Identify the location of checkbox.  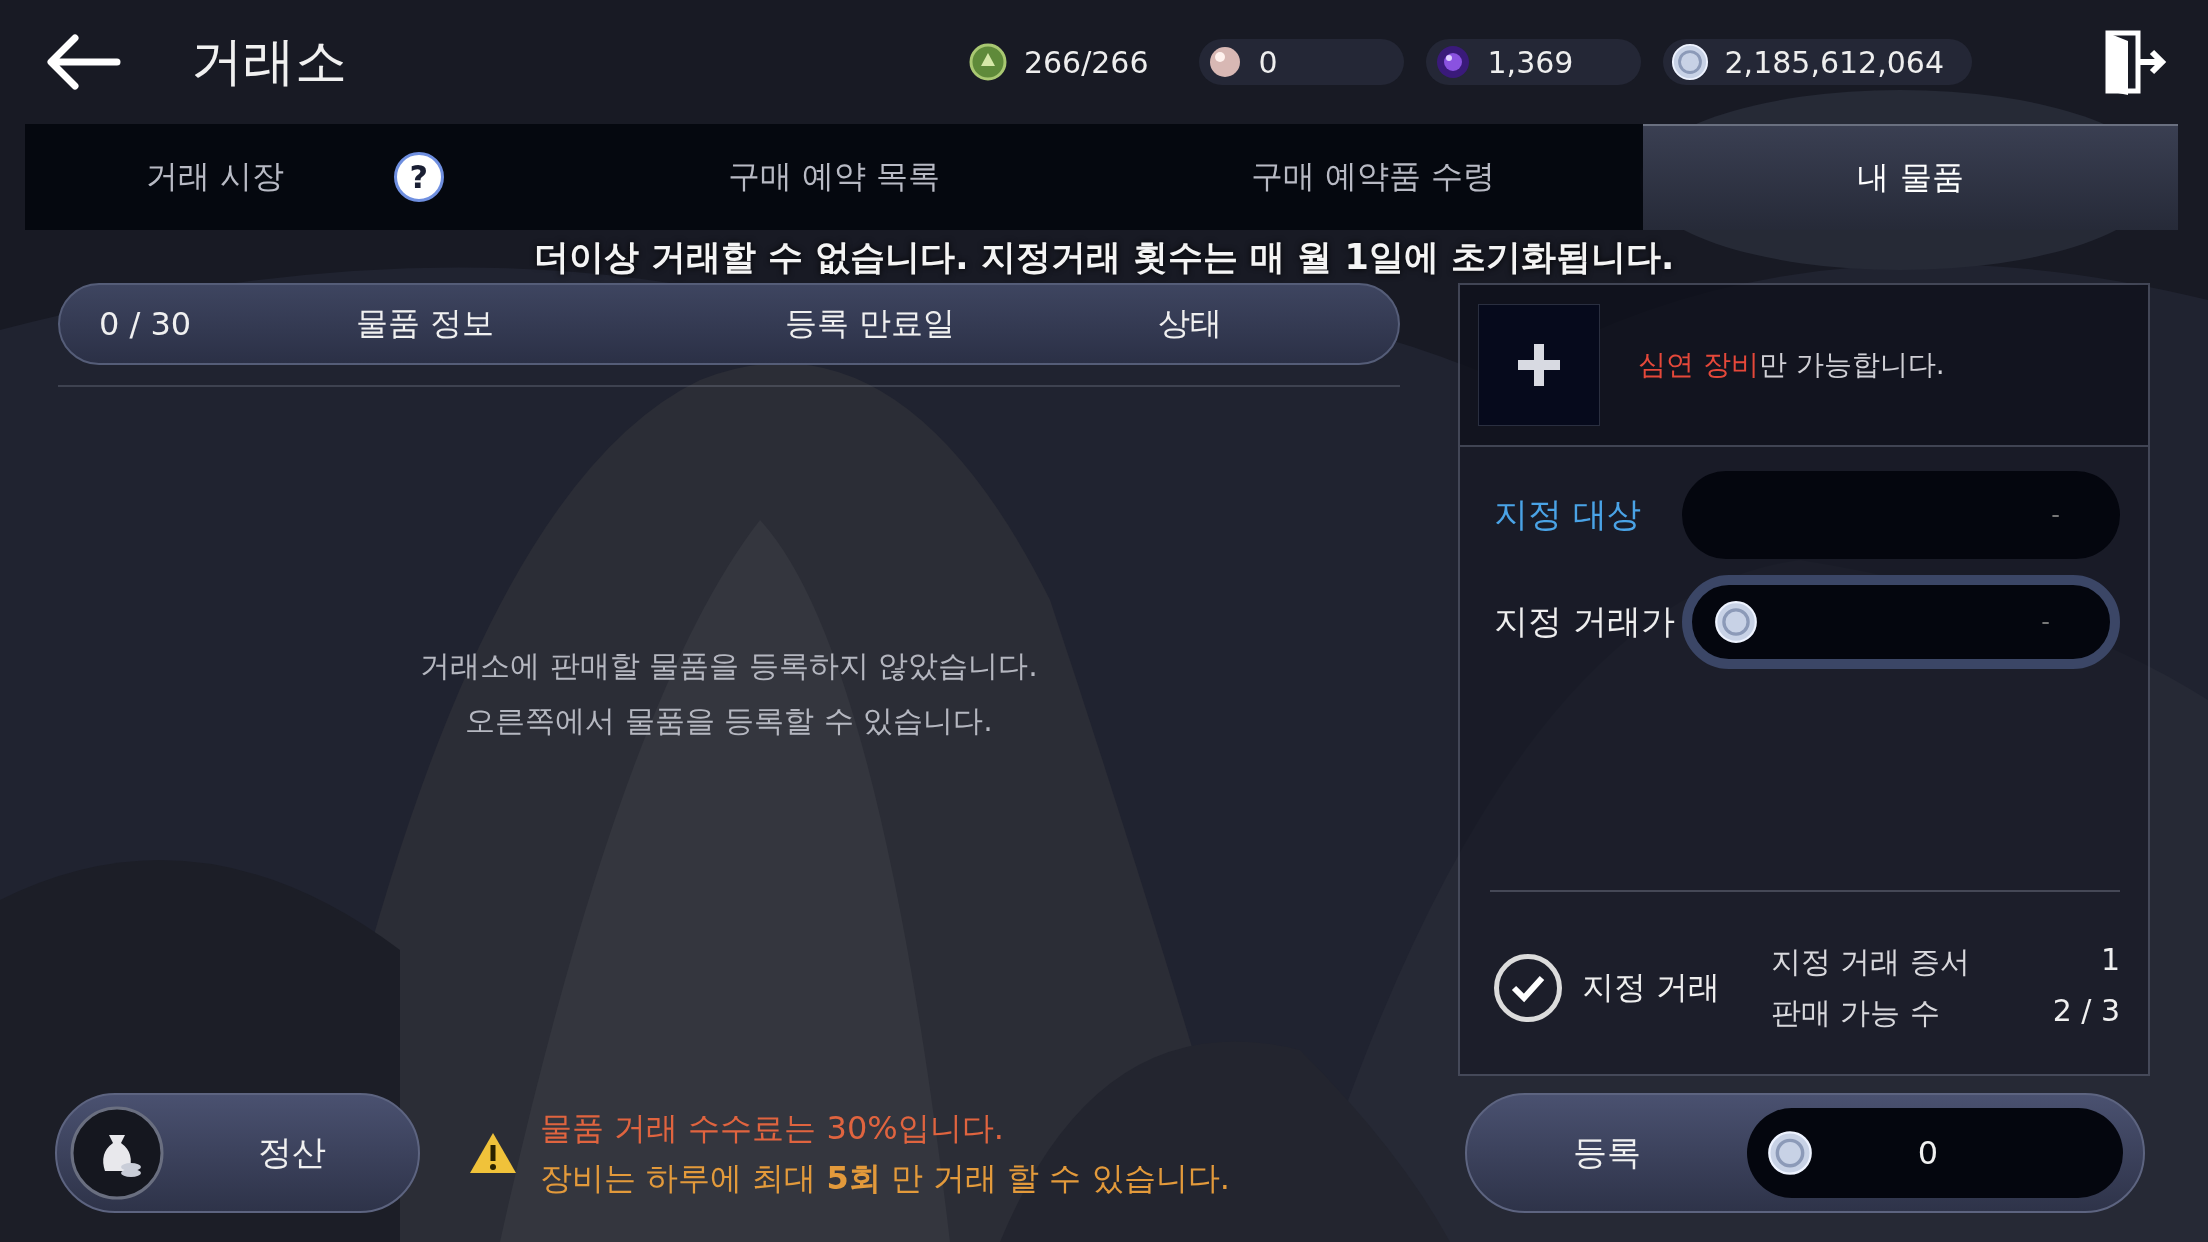
(1528, 988).